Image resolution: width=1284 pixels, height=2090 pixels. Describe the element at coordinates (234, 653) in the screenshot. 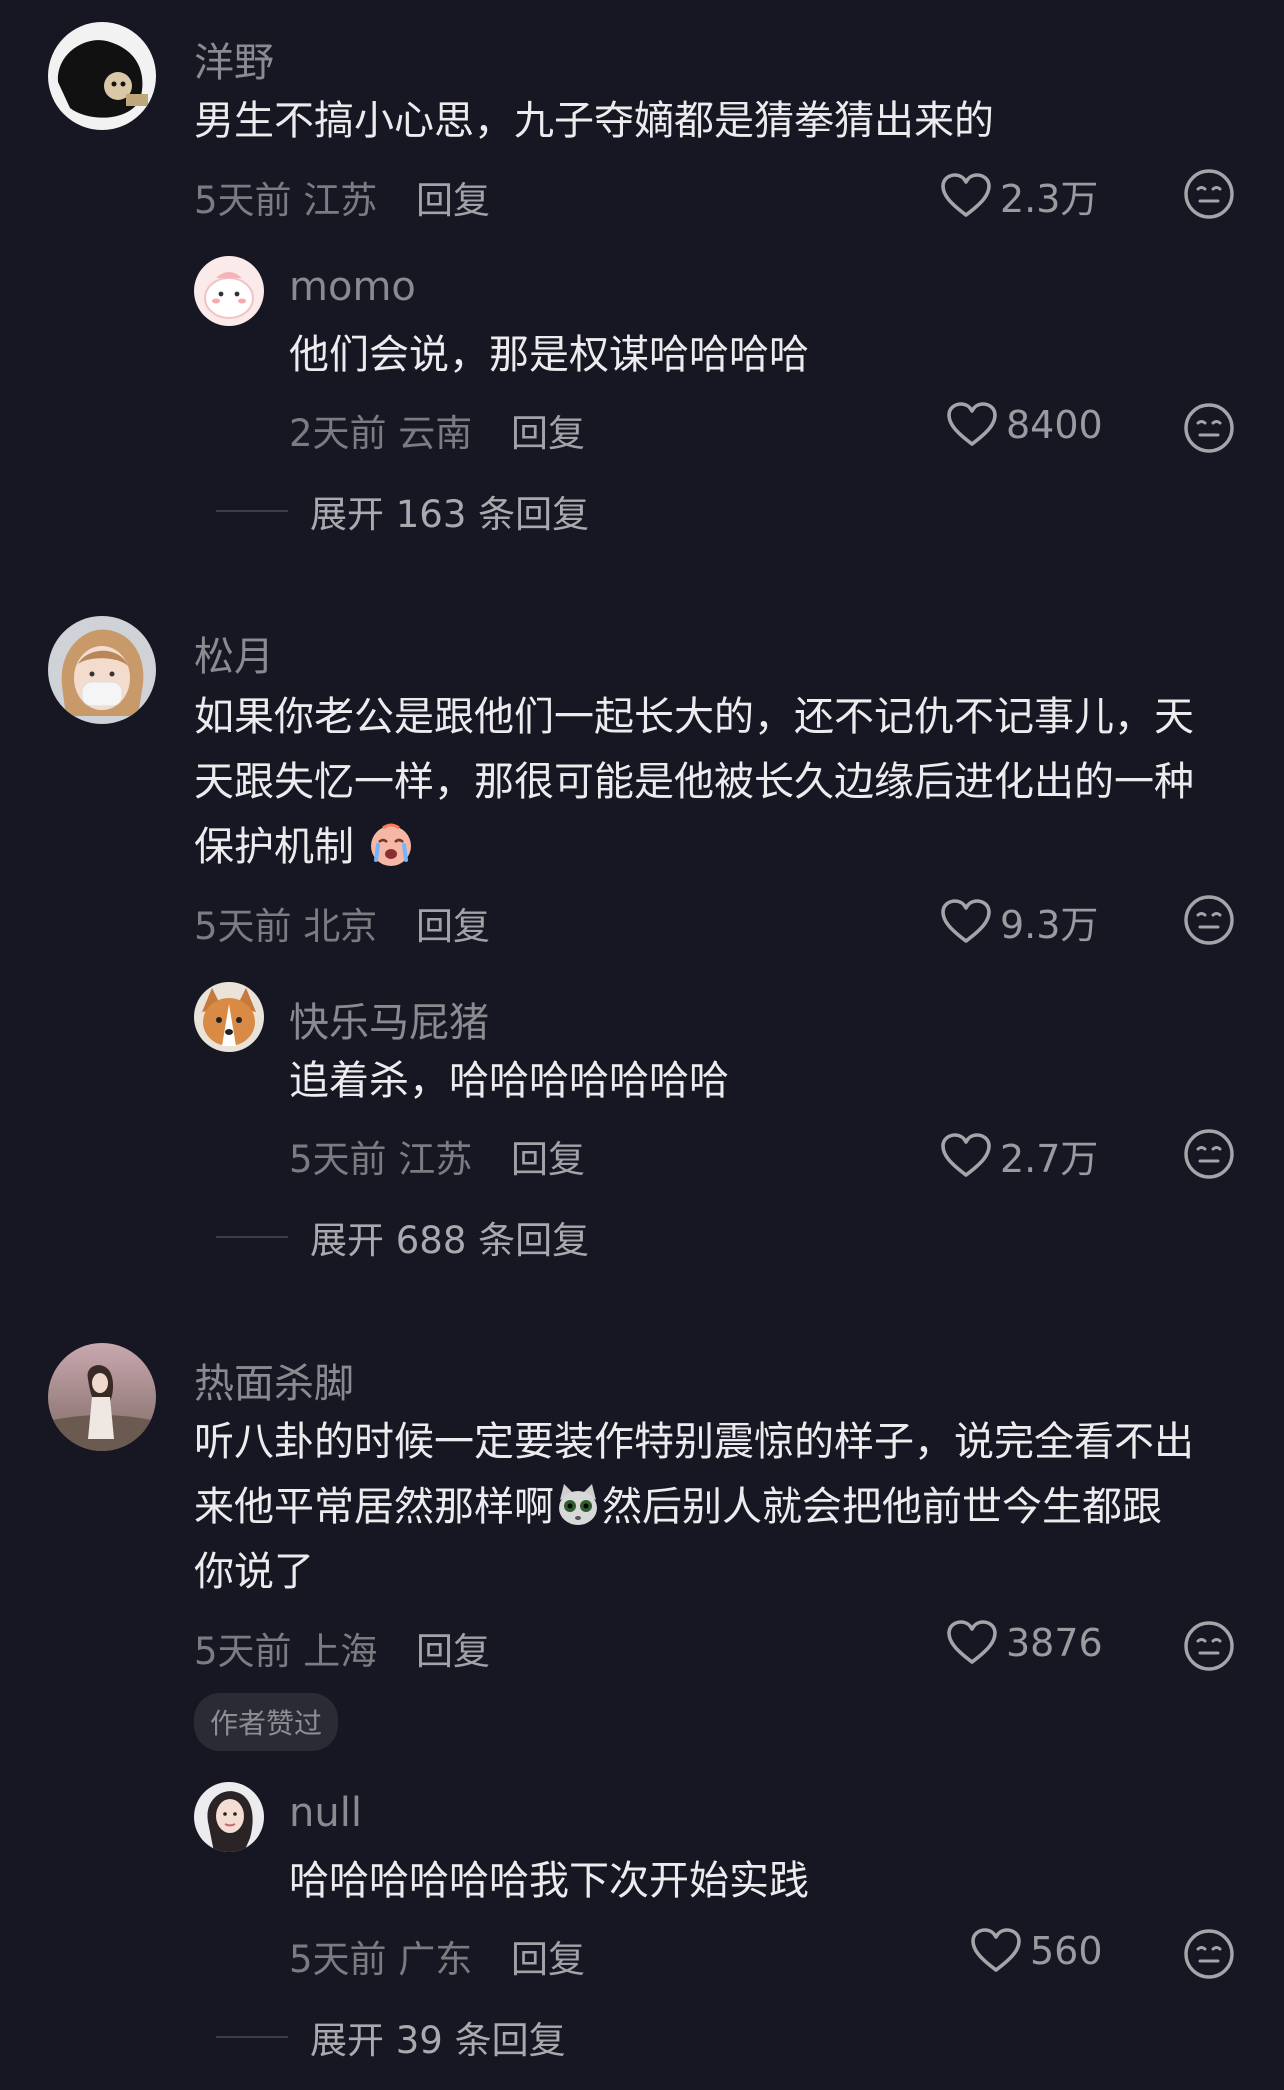

I see `comment-username: 松月` at that location.